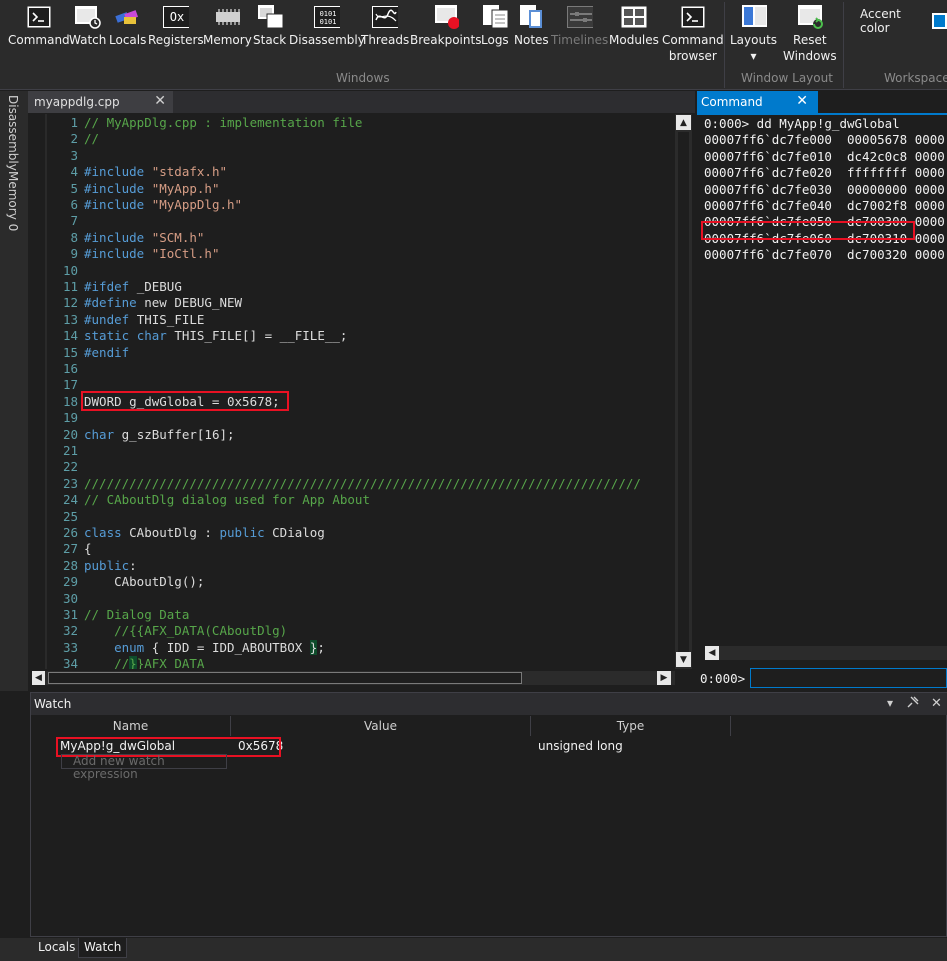  I want to click on code-line: 14 static char THIS_FILE[] = __FILE__;, so click(360, 336).